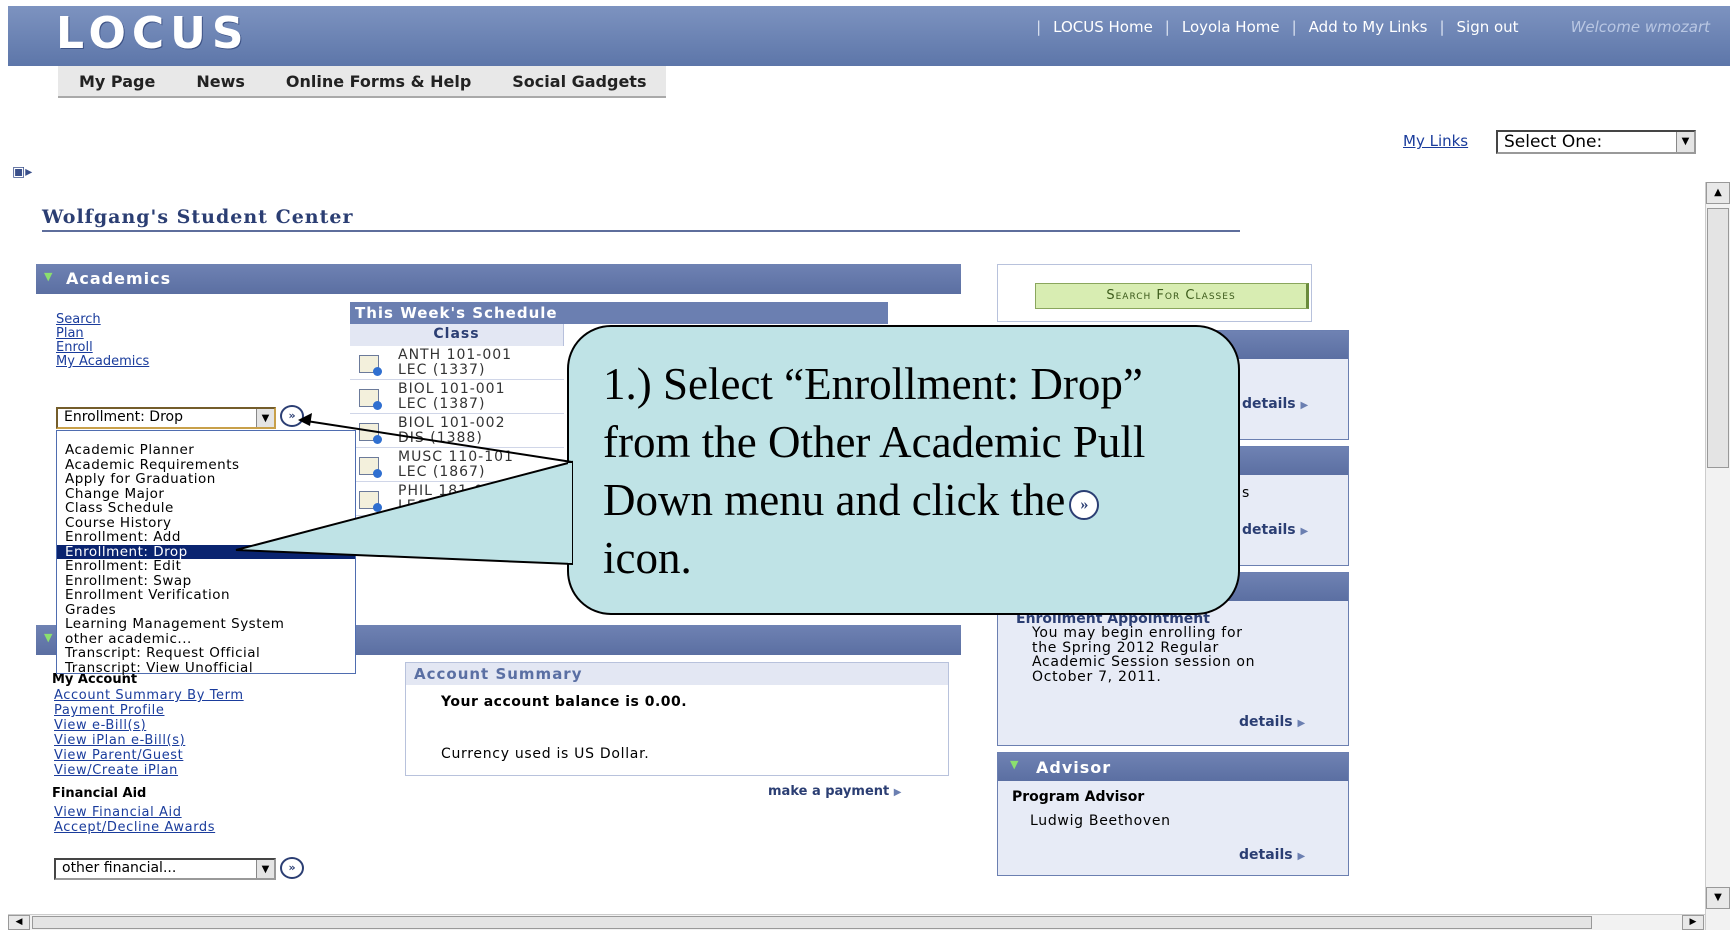  I want to click on scroll-up-icon: ▲, so click(1718, 193).